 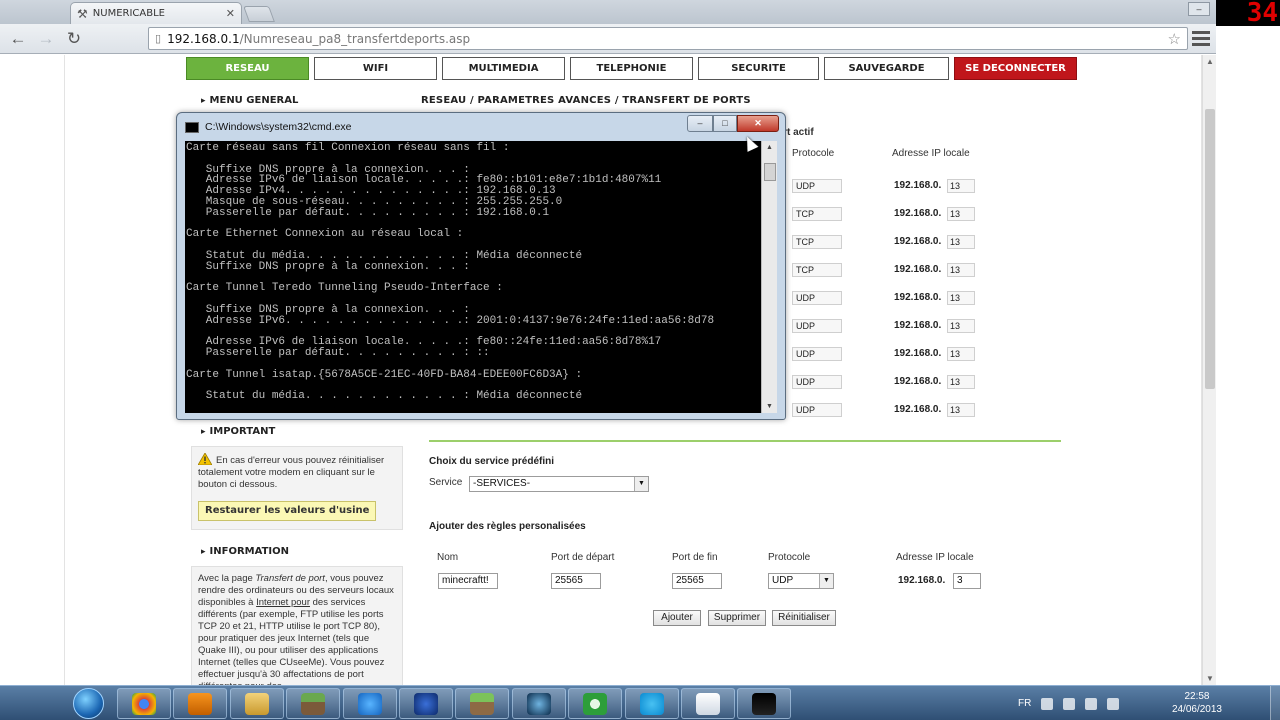 I want to click on nav-tab-reseau: RESEAU, so click(x=247, y=68).